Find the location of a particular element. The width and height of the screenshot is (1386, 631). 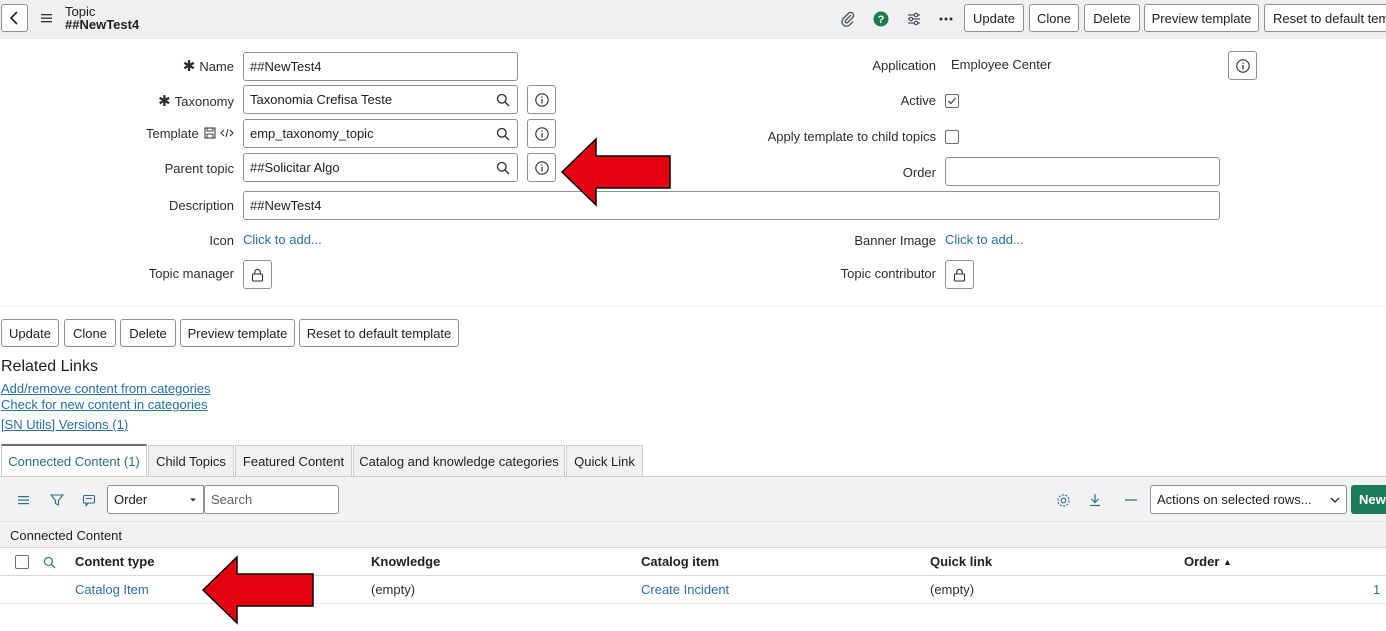

template-lookup-button is located at coordinates (503, 133).